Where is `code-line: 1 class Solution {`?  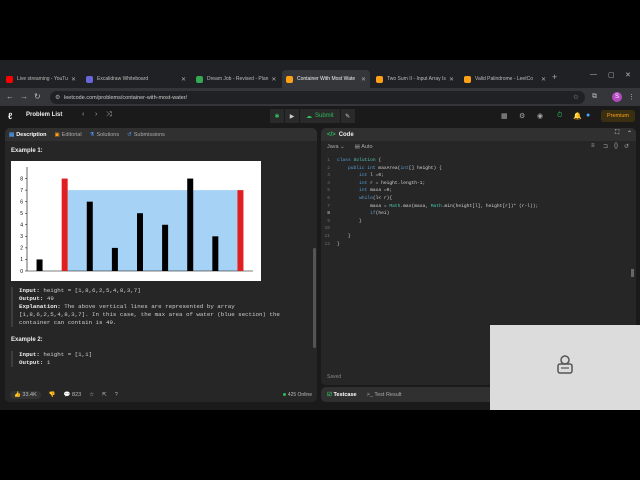 code-line: 1 class Solution { is located at coordinates (478, 161).